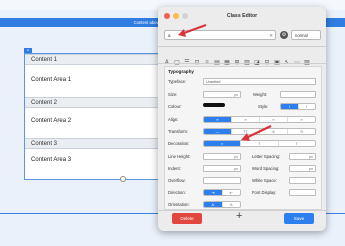 The image size is (345, 246). What do you see at coordinates (195, 29) in the screenshot?
I see `arrow-line-class` at bounding box center [195, 29].